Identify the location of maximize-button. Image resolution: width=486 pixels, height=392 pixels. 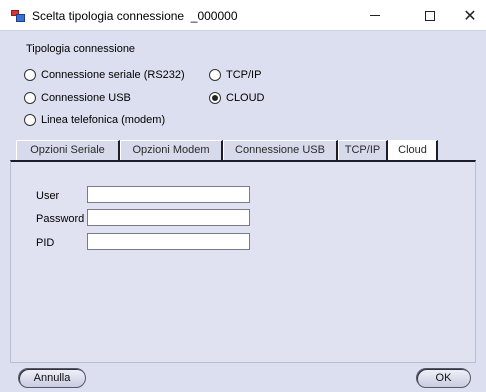
(430, 15).